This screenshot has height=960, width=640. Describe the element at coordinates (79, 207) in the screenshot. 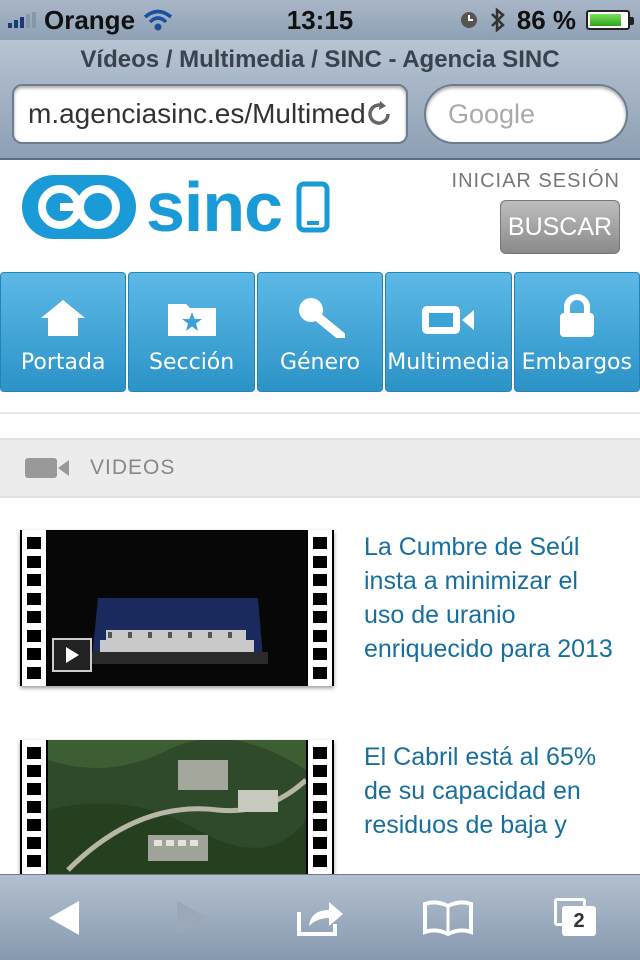

I see `sinc-logo-icon` at that location.